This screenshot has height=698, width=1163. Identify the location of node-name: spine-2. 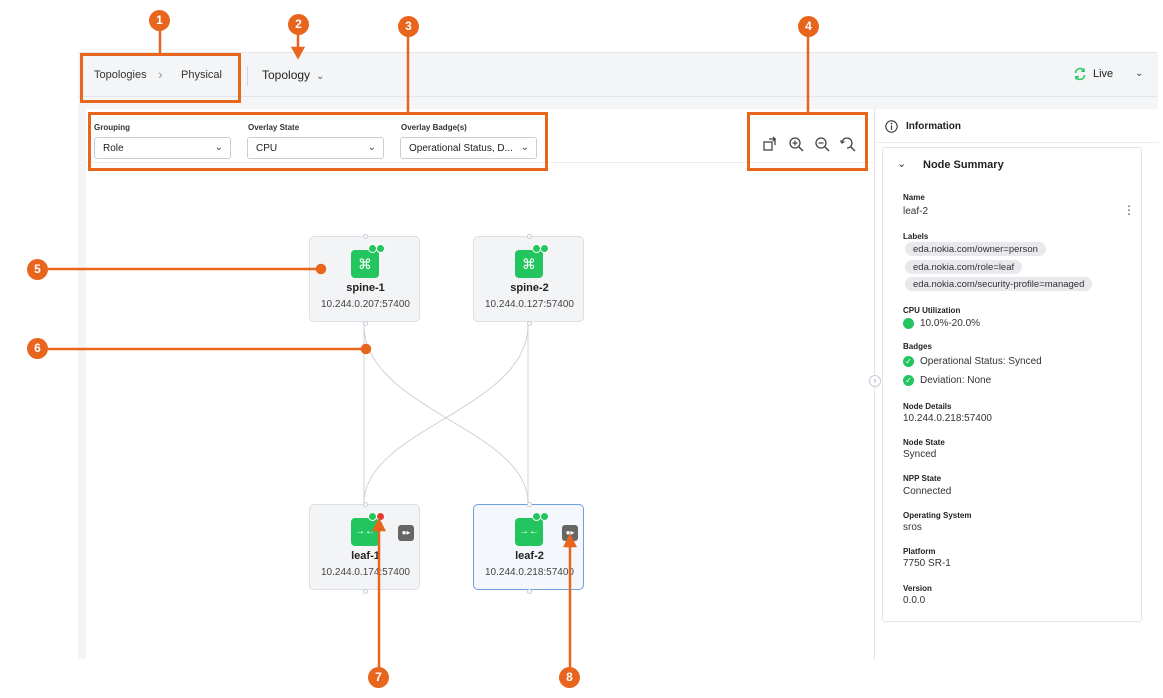
(529, 288).